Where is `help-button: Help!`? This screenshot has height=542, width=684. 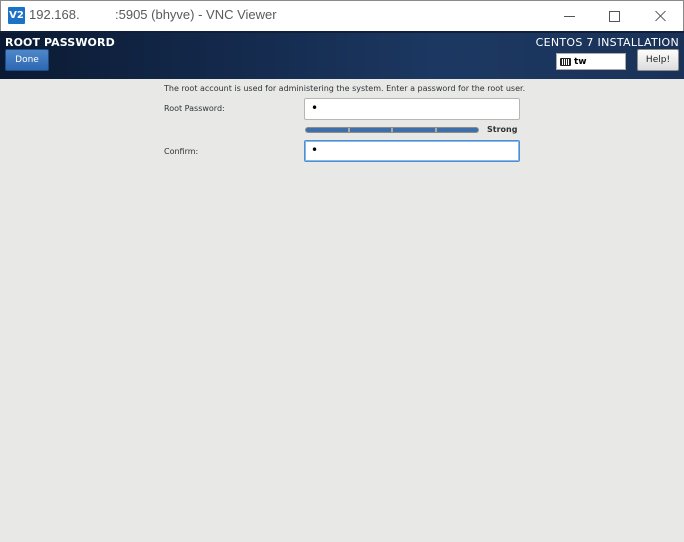
help-button: Help! is located at coordinates (658, 60).